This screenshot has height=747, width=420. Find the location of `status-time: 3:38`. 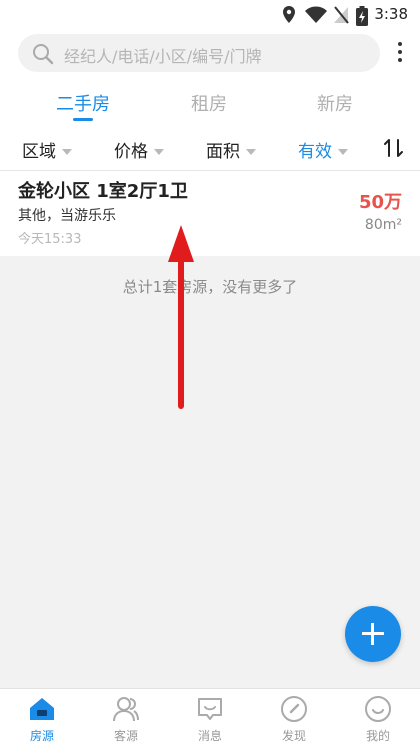

status-time: 3:38 is located at coordinates (391, 14).